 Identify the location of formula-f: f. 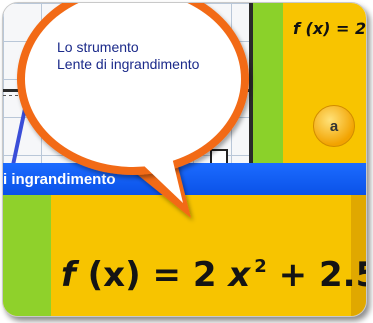
(68, 275).